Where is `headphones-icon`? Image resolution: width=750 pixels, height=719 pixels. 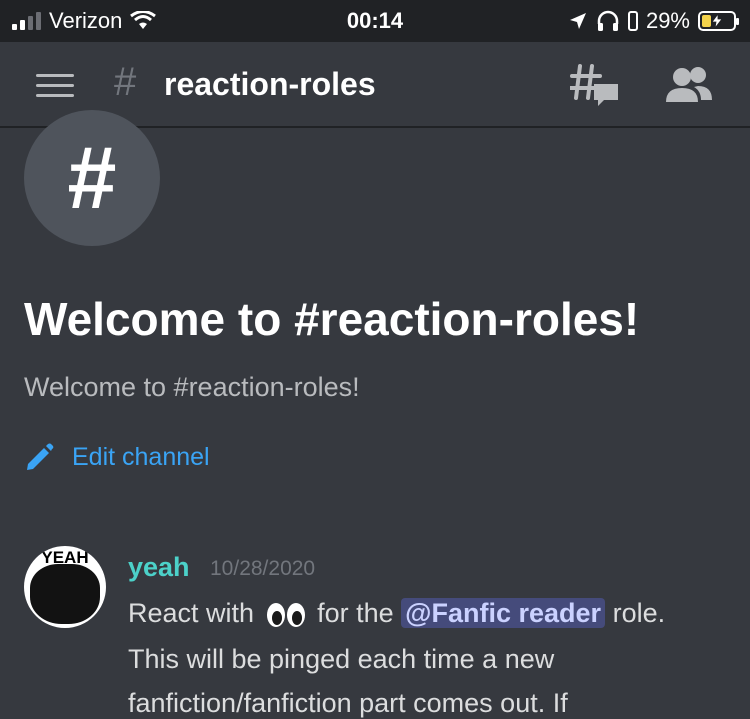 headphones-icon is located at coordinates (608, 20).